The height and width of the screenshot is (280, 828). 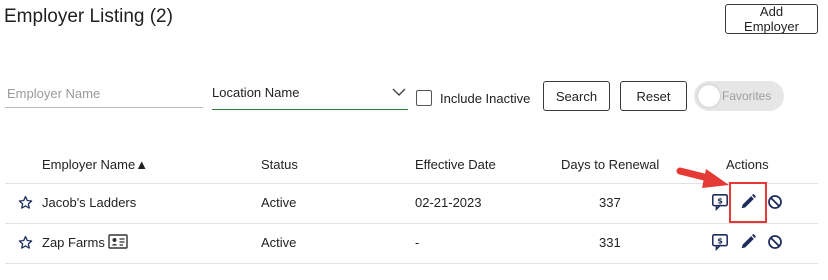 I want to click on column-header-effective-date: Effective Date, so click(x=455, y=164).